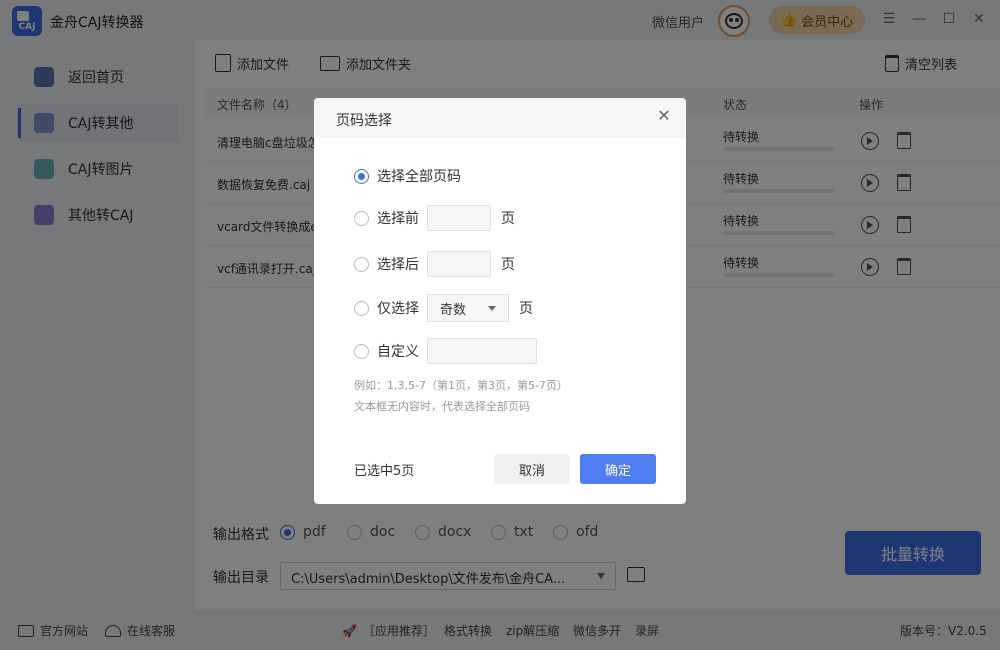 The height and width of the screenshot is (650, 1000). Describe the element at coordinates (442, 406) in the screenshot. I see `hint-empty: 文本框无内容时，代表选择全部页码` at that location.